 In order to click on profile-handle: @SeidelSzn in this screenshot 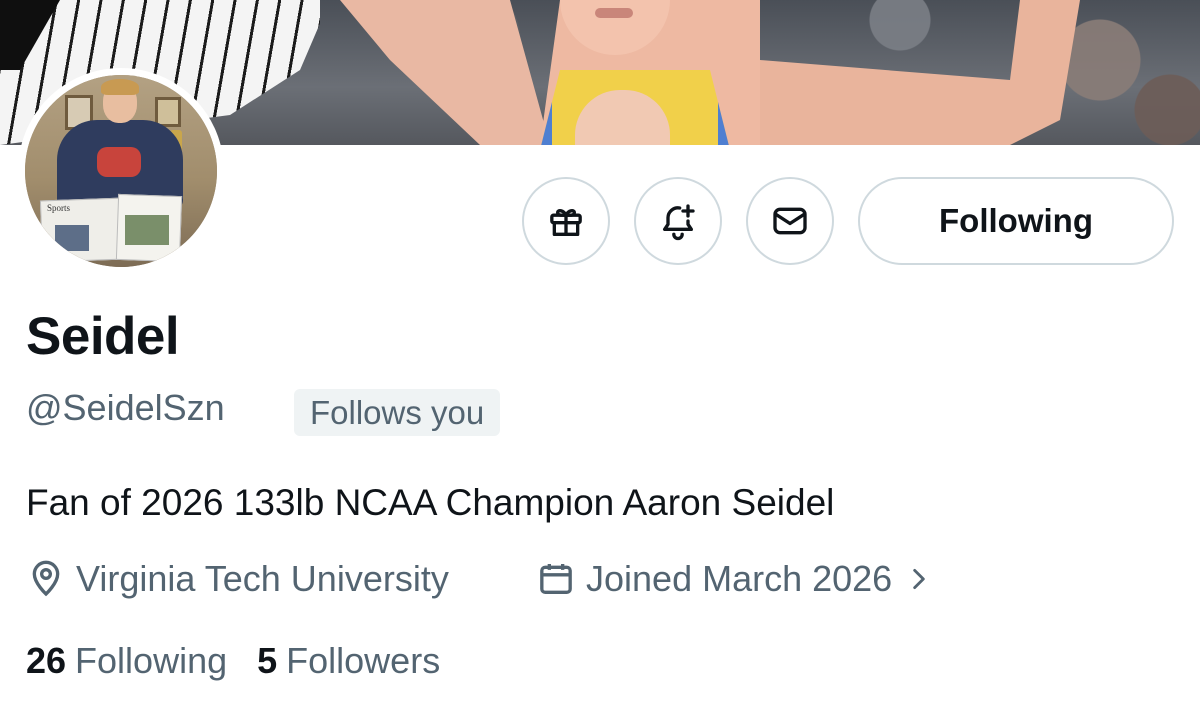, I will do `click(125, 407)`.